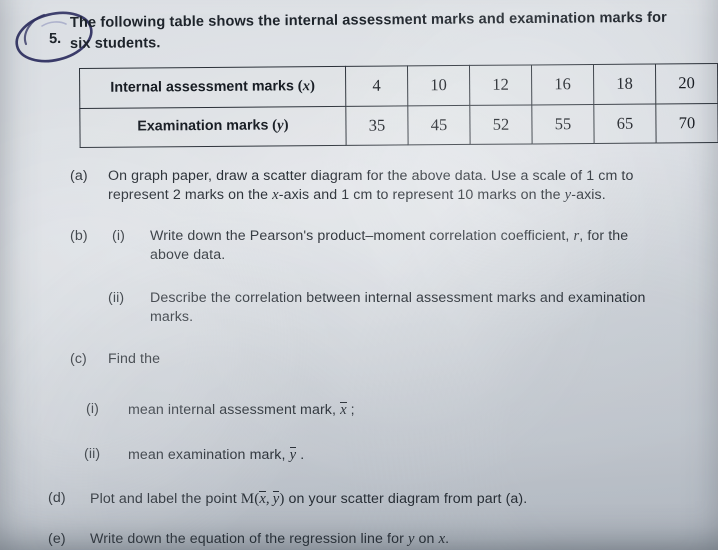 The height and width of the screenshot is (550, 718). What do you see at coordinates (92, 454) in the screenshot?
I see `part-c-ii-marker: (ii)` at bounding box center [92, 454].